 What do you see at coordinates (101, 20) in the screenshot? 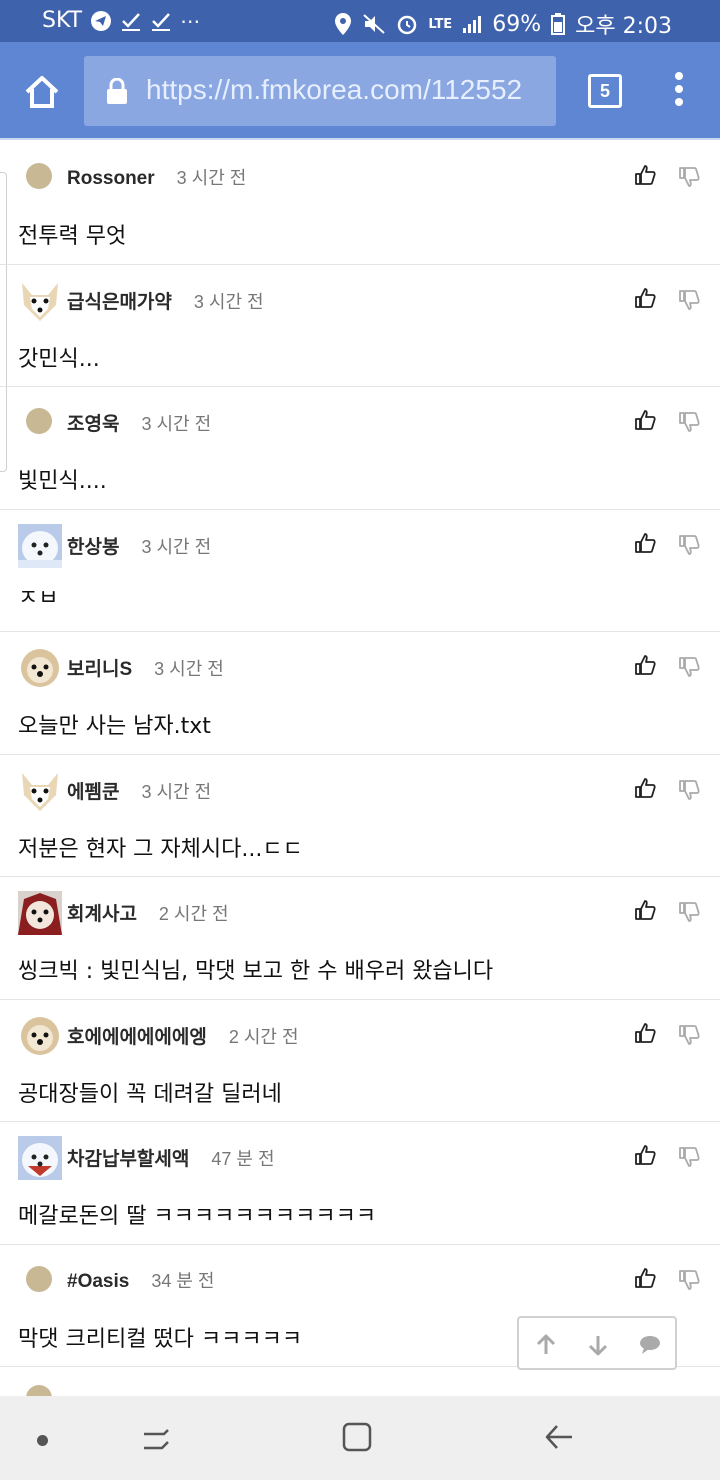
I see `telegram-icon` at bounding box center [101, 20].